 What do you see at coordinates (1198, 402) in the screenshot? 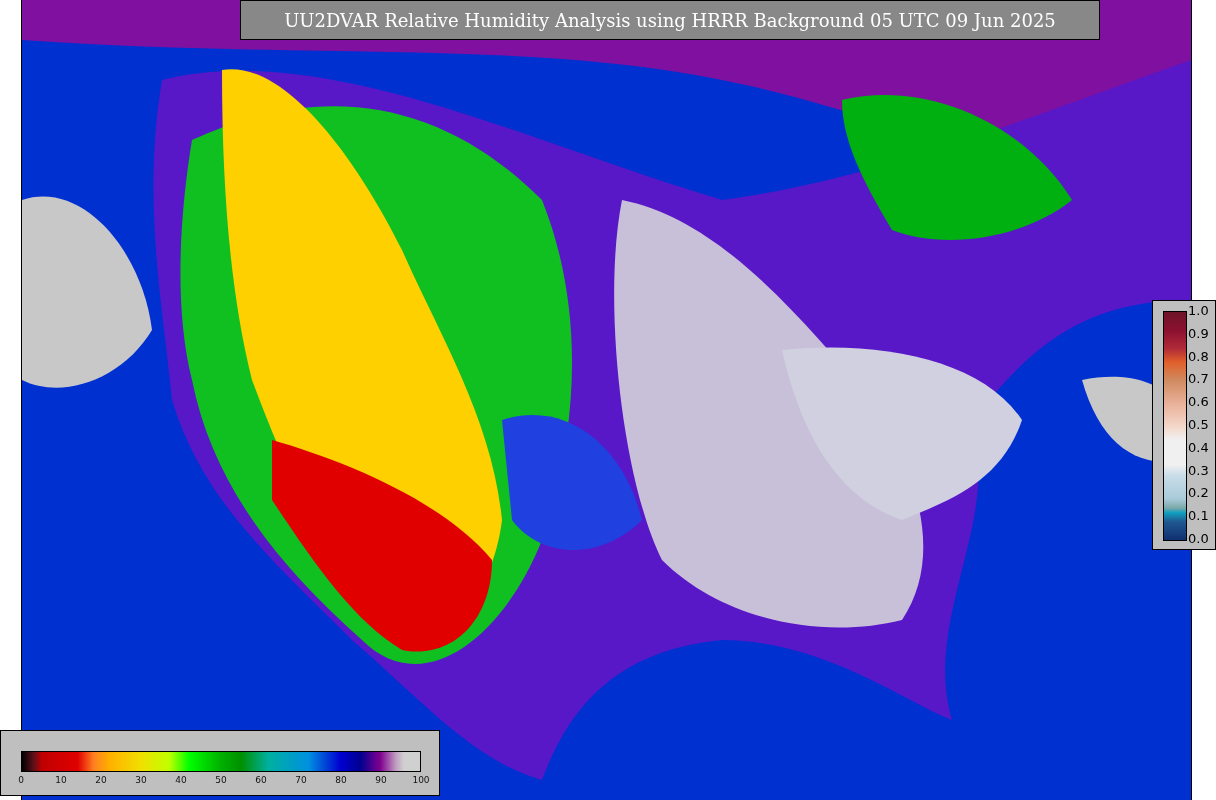
I see `scale-label: 0.6` at bounding box center [1198, 402].